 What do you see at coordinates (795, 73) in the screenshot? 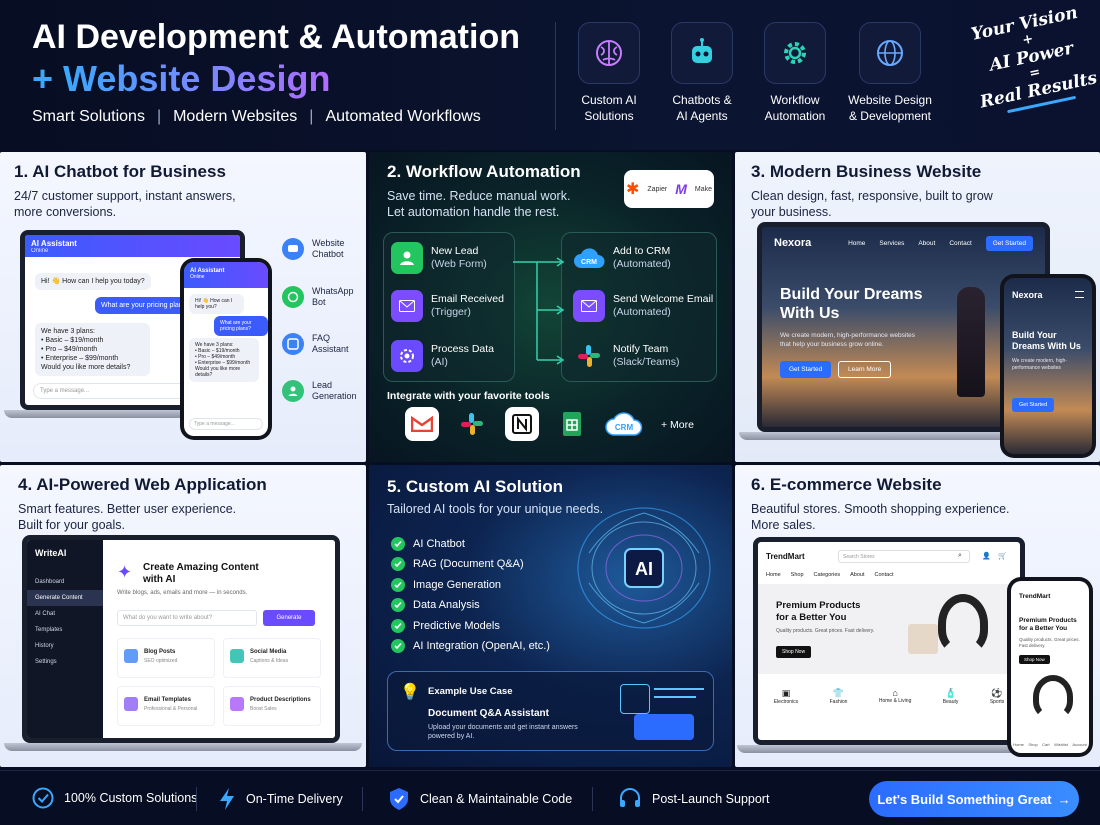
I see `service-workflow: Workflow Automation` at bounding box center [795, 73].